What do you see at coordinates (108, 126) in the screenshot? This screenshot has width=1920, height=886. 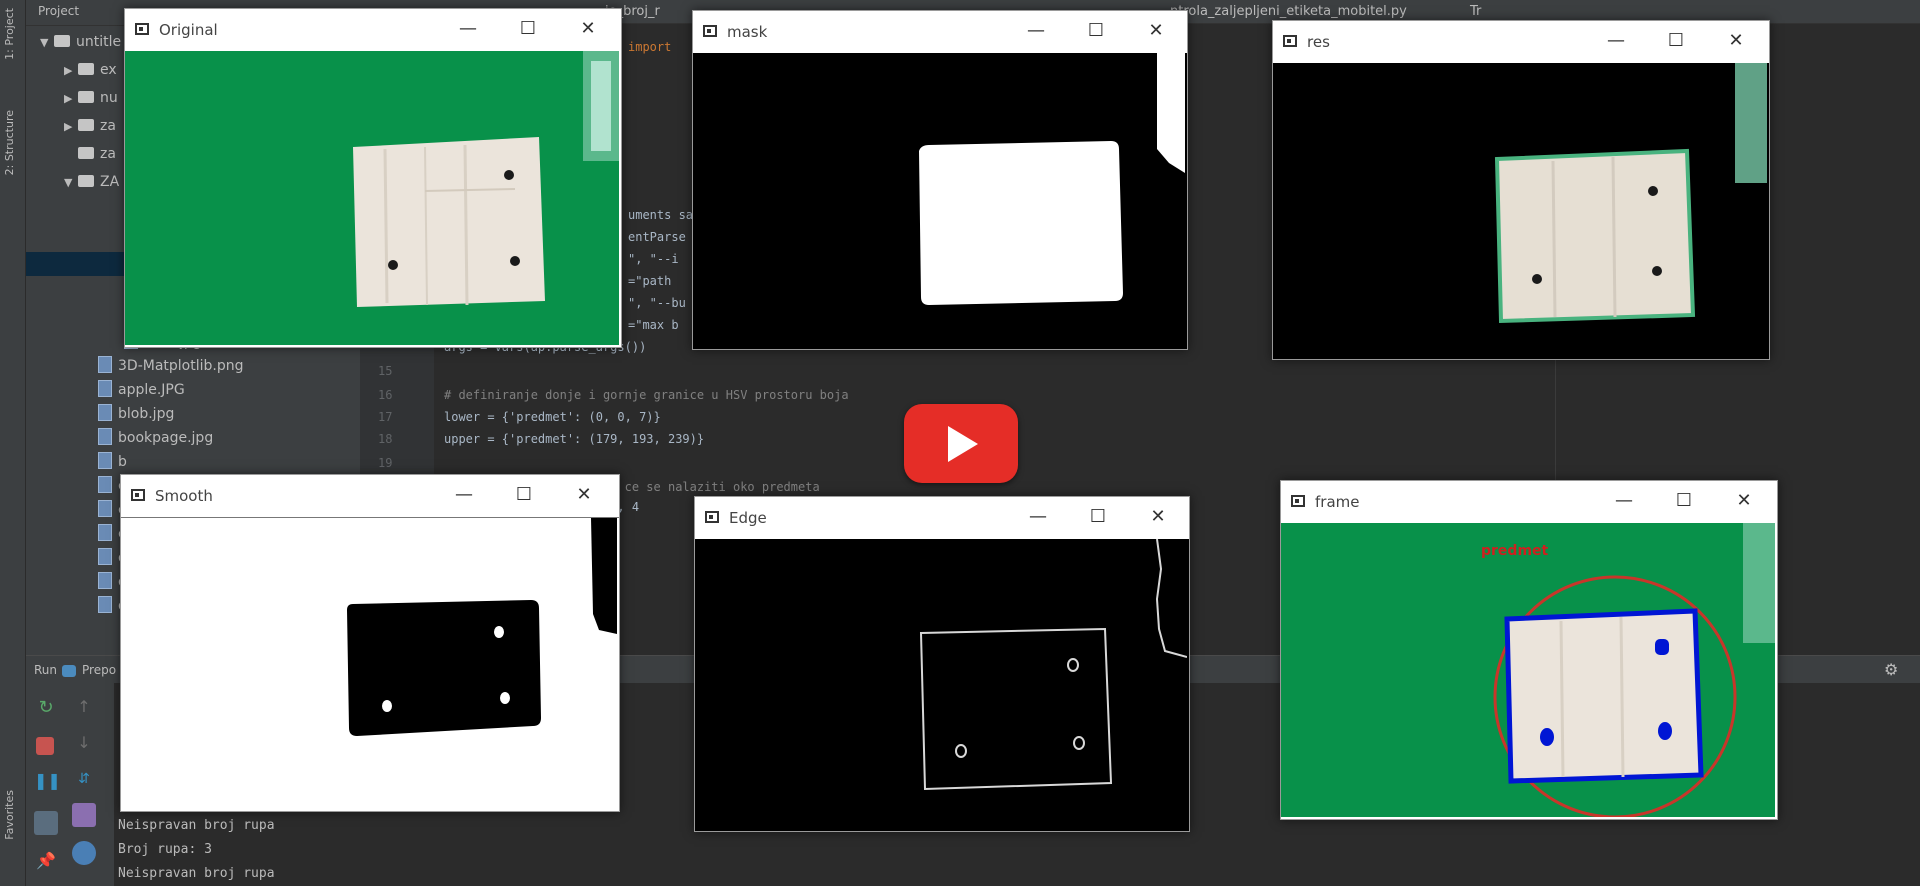 I see `tree-item-label: za` at bounding box center [108, 126].